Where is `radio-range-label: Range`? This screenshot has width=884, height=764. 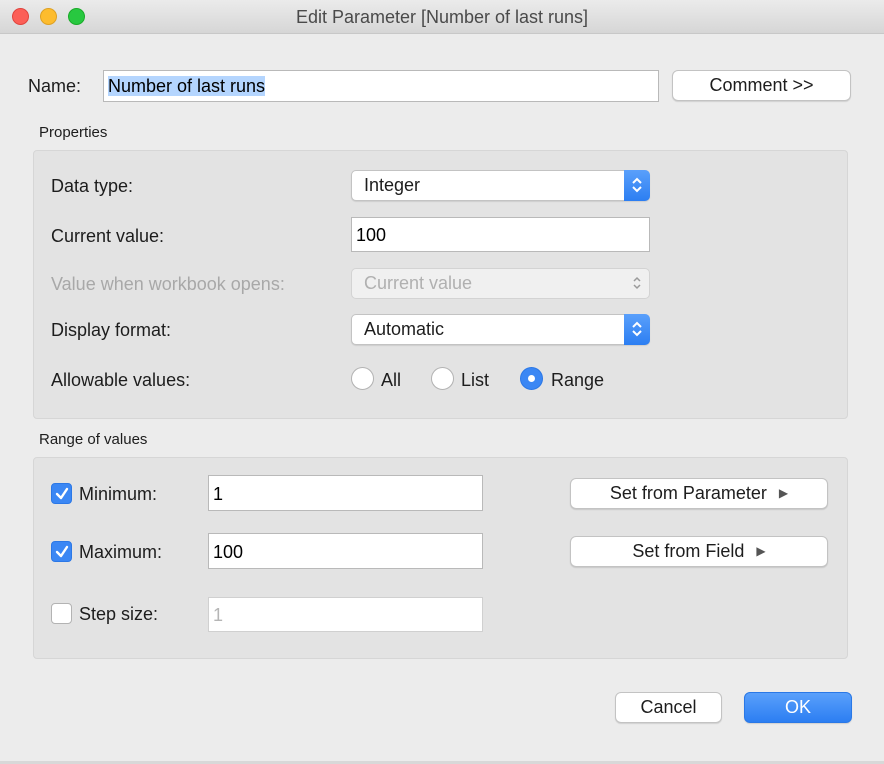 radio-range-label: Range is located at coordinates (577, 380).